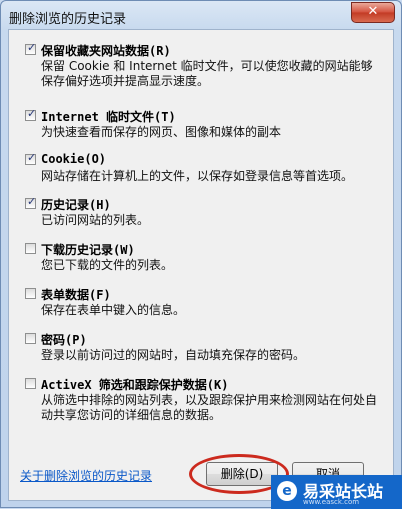  I want to click on option-label: 保留收藏夹网站数据(R), so click(106, 50).